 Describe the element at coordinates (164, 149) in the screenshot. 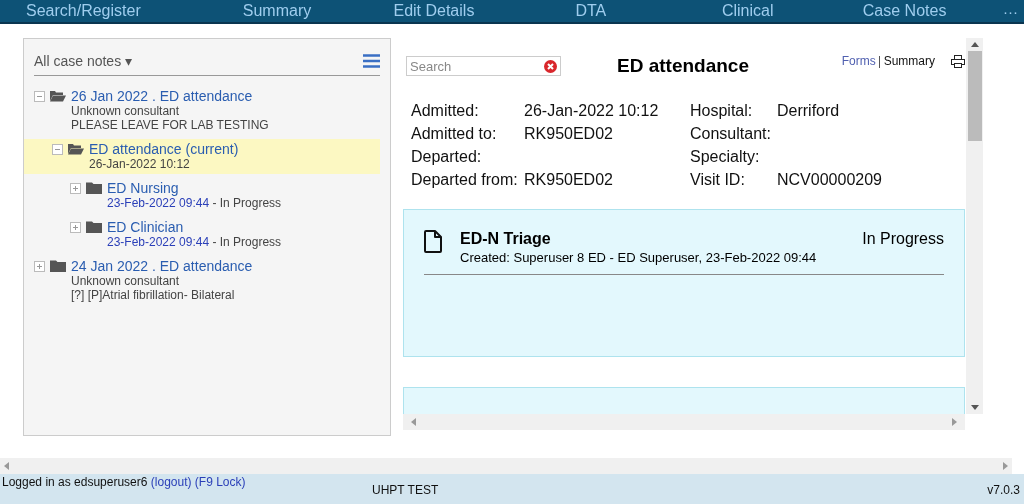

I see `tree-node-title: ED attendance (current)` at that location.